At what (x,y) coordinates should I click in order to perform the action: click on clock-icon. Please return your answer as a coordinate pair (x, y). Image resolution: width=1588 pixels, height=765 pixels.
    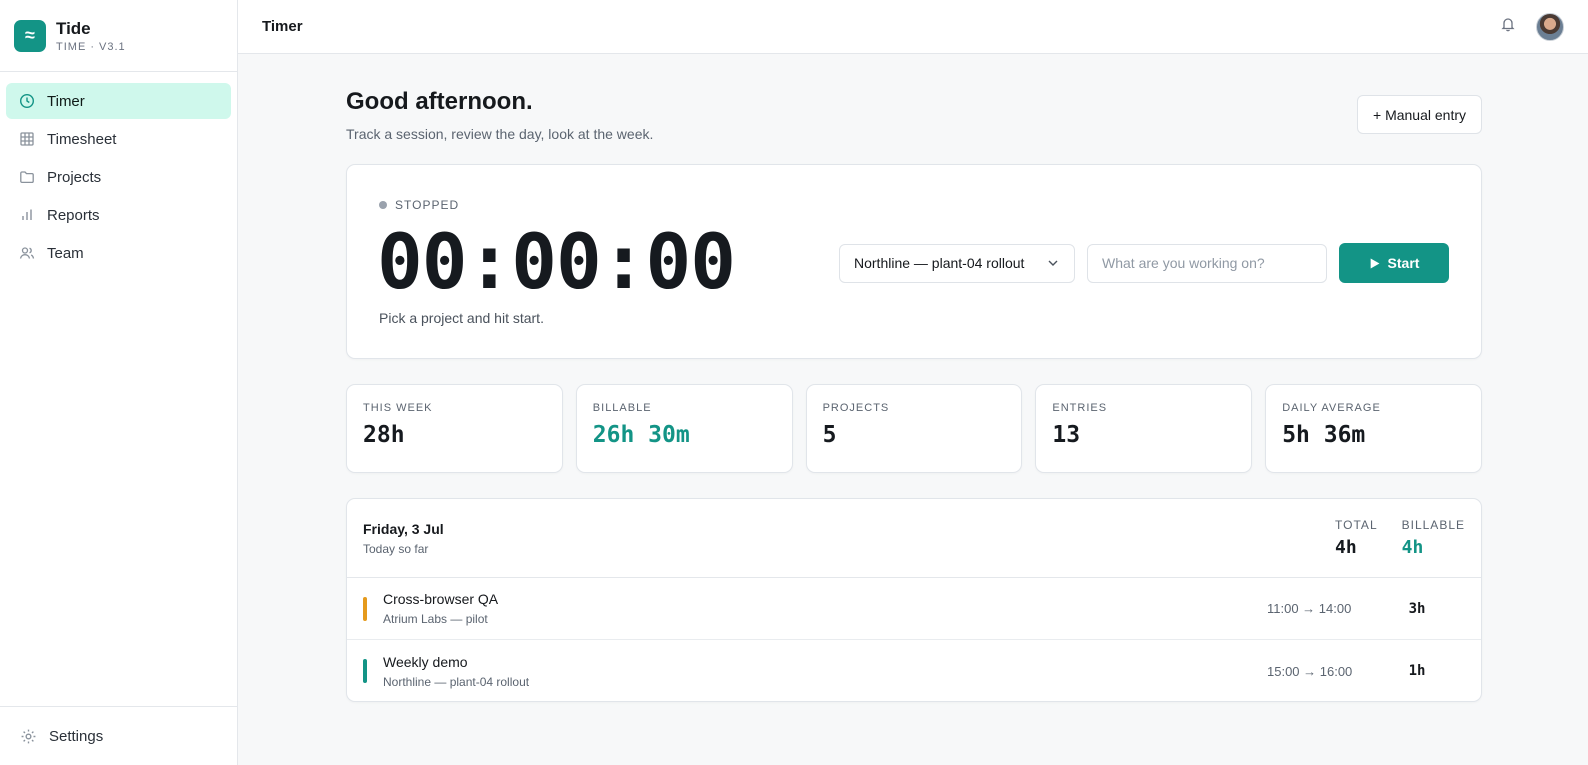
    Looking at the image, I should click on (27, 101).